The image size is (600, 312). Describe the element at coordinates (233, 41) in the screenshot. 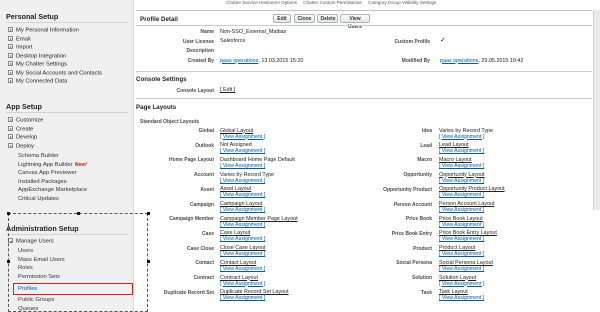

I see `user-license-value: Salesforce` at that location.